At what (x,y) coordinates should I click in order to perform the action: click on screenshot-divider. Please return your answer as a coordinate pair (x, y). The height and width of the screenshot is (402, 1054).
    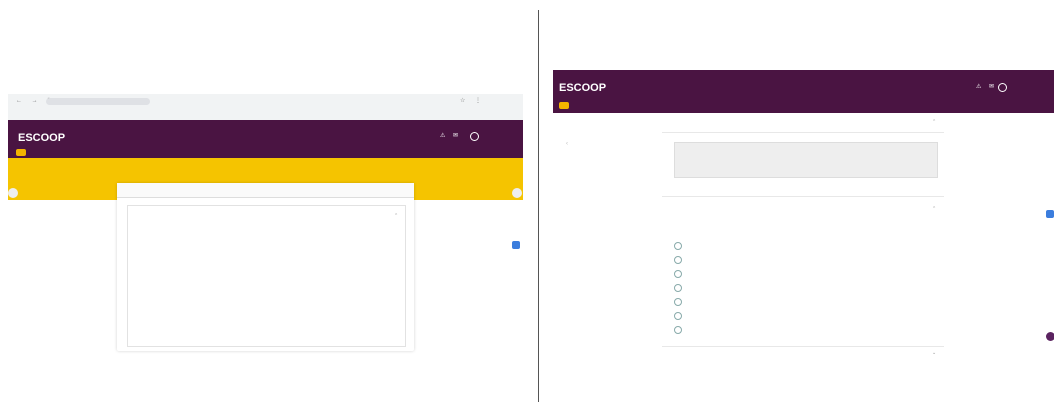
    Looking at the image, I should click on (538, 206).